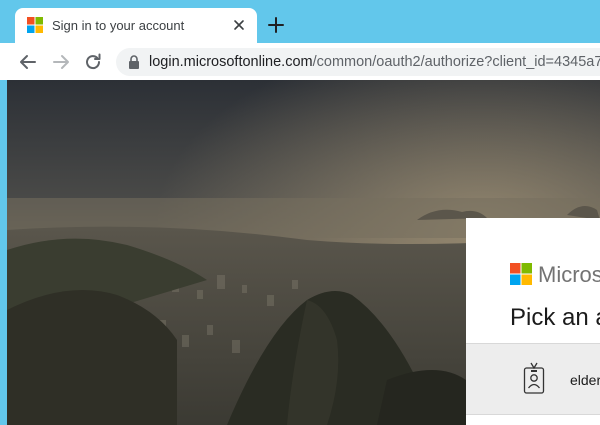 The height and width of the screenshot is (425, 600). Describe the element at coordinates (276, 25) in the screenshot. I see `plus-icon` at that location.